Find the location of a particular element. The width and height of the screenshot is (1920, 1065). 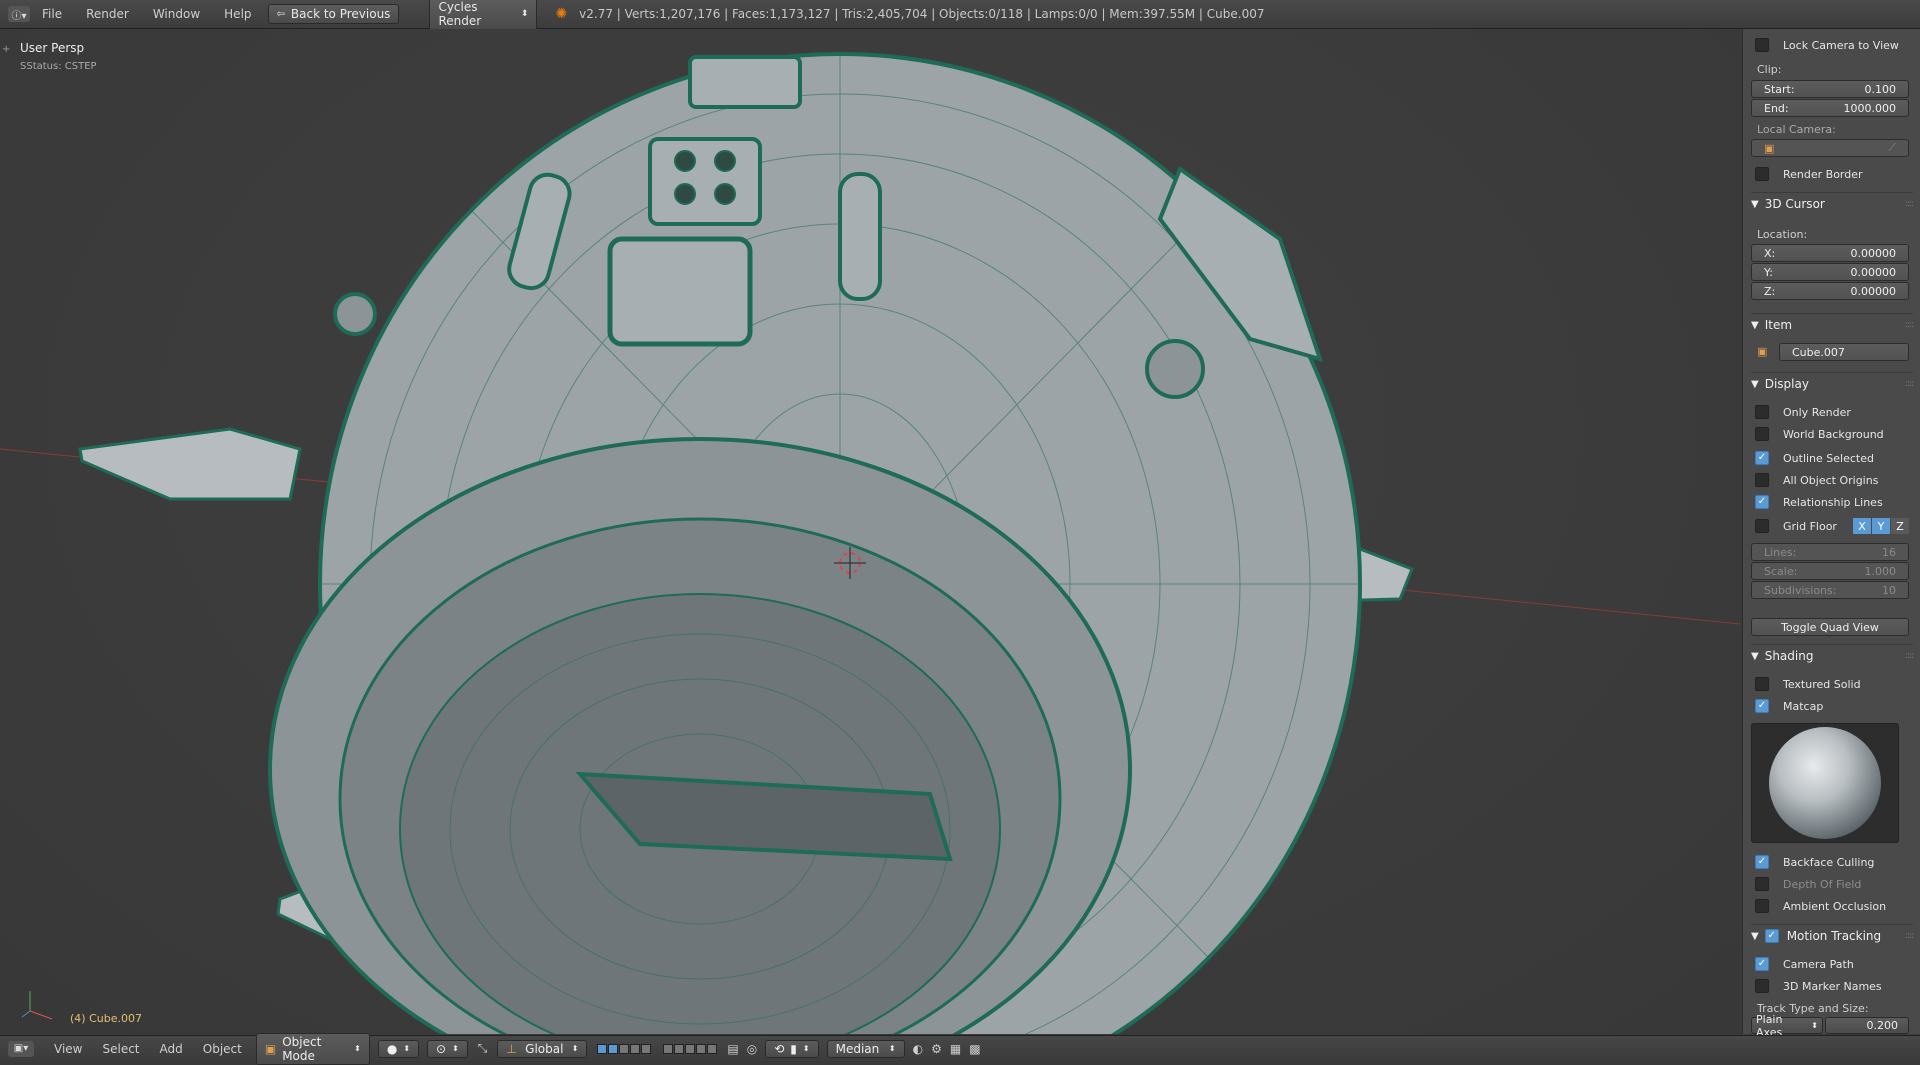

matcap-checkbox: Matcap is located at coordinates (1832, 706).